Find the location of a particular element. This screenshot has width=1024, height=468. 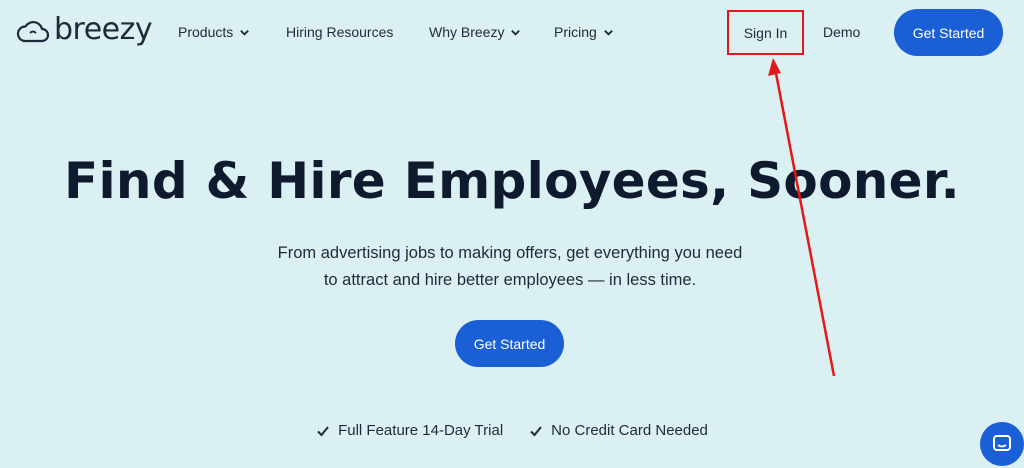

perk-item: No Credit Card Needed is located at coordinates (618, 430).